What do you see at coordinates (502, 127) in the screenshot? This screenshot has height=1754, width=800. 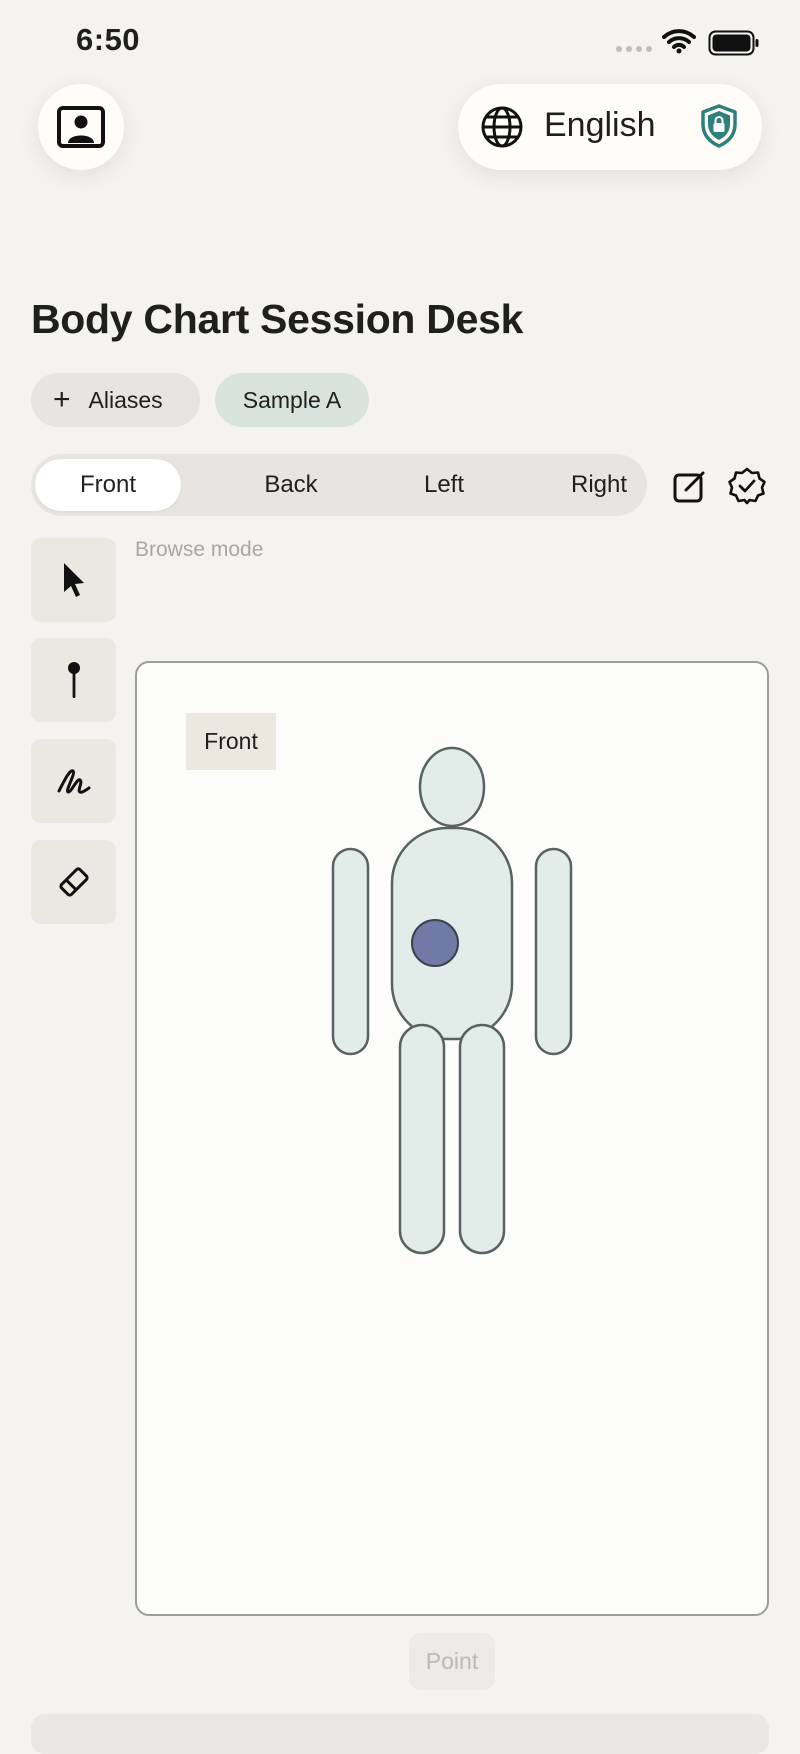 I see `globe-icon` at bounding box center [502, 127].